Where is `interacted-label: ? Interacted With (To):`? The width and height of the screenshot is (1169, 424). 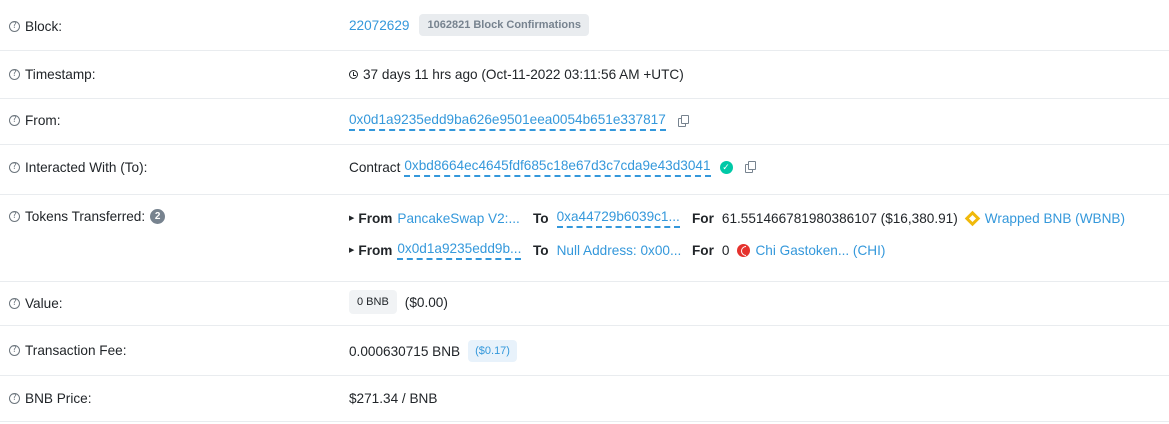
interacted-label: ? Interacted With (To): is located at coordinates (78, 167).